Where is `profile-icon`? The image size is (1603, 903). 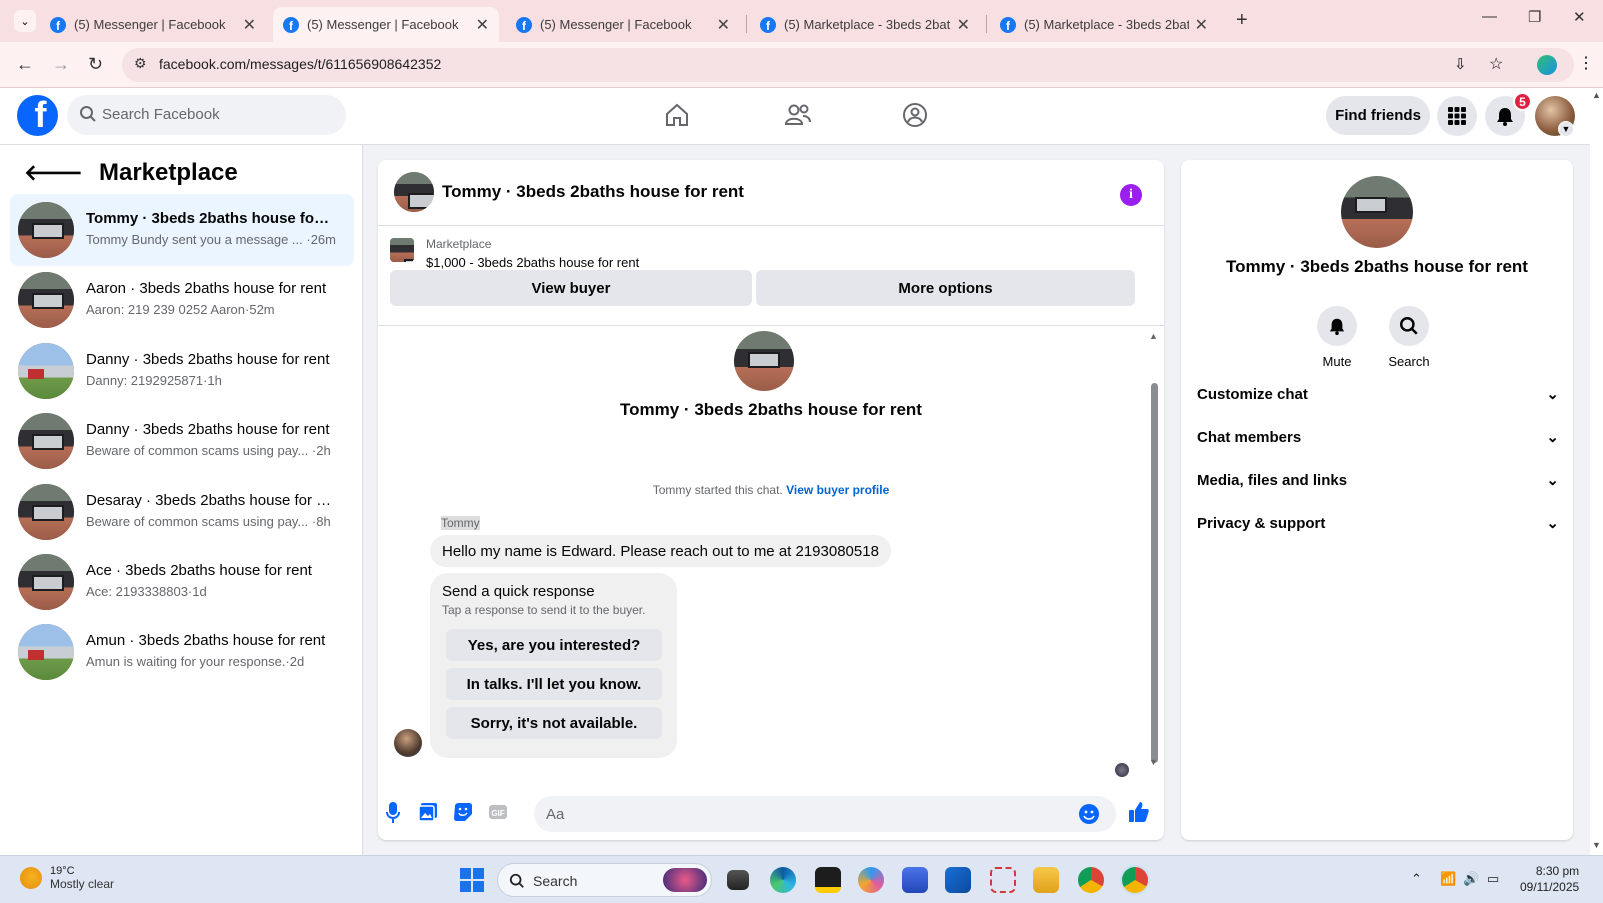
profile-icon is located at coordinates (1547, 65).